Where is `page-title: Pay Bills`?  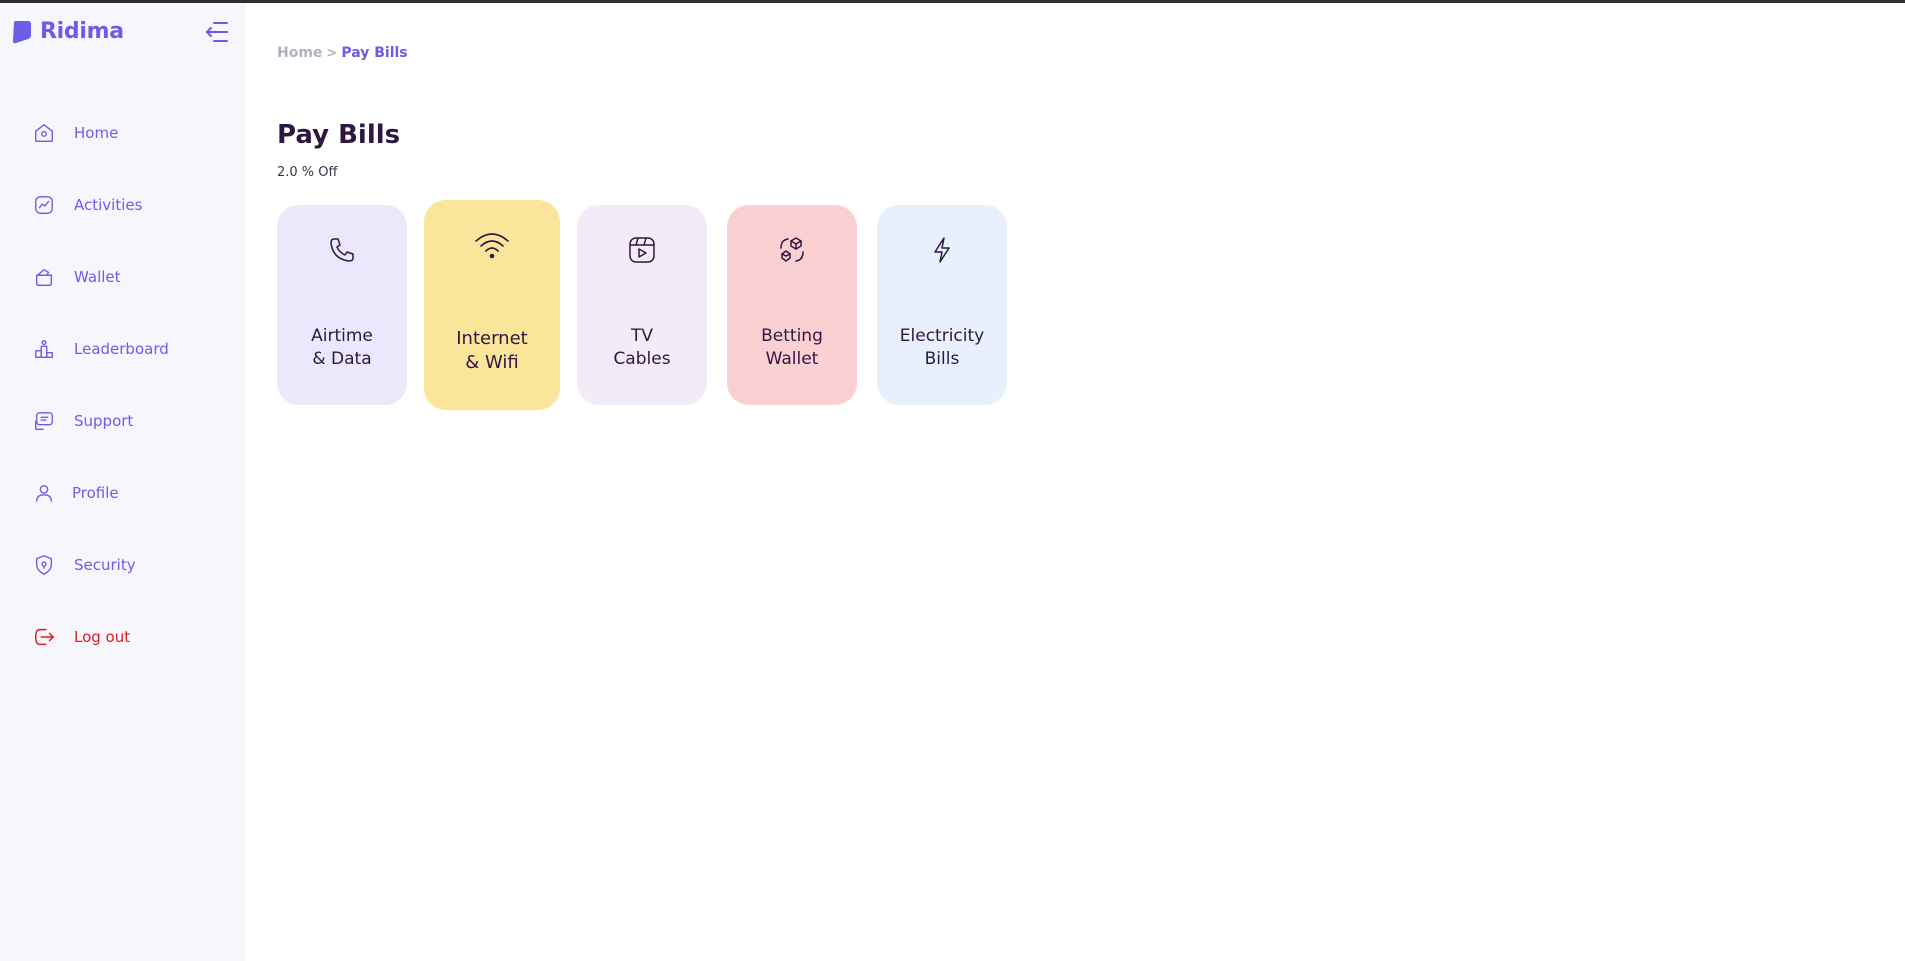
page-title: Pay Bills is located at coordinates (339, 135).